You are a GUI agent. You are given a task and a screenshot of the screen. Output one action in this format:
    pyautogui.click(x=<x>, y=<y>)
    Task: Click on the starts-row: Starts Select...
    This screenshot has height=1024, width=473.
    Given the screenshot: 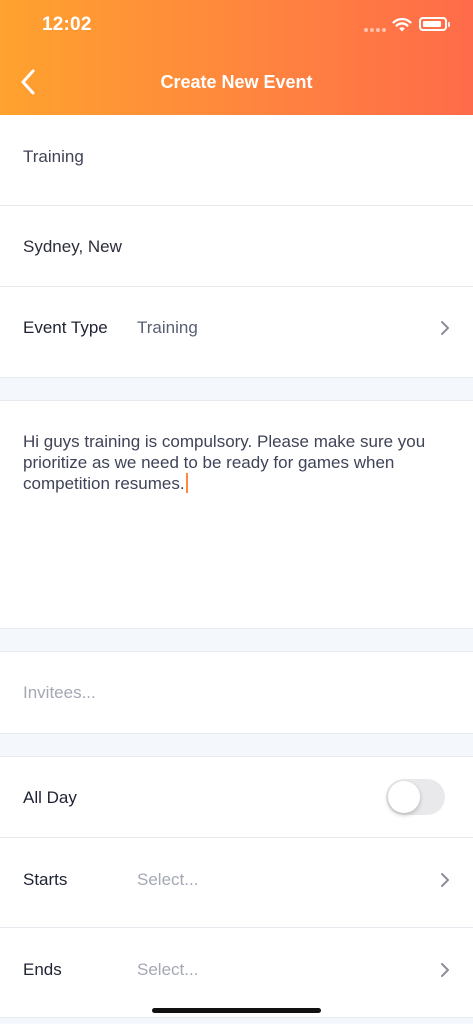 What is the action you would take?
    pyautogui.click(x=236, y=883)
    